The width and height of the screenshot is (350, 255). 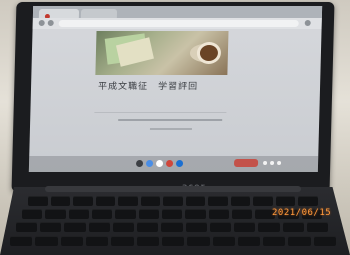 I want to click on form-footer, so click(x=170, y=120).